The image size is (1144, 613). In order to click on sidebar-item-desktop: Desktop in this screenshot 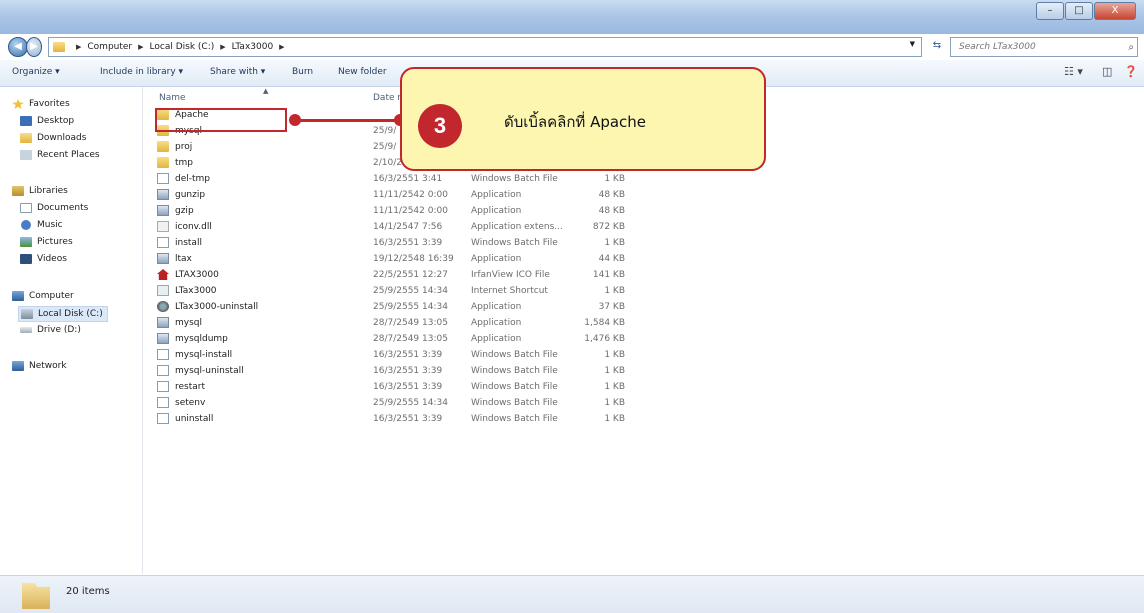, I will do `click(47, 121)`.